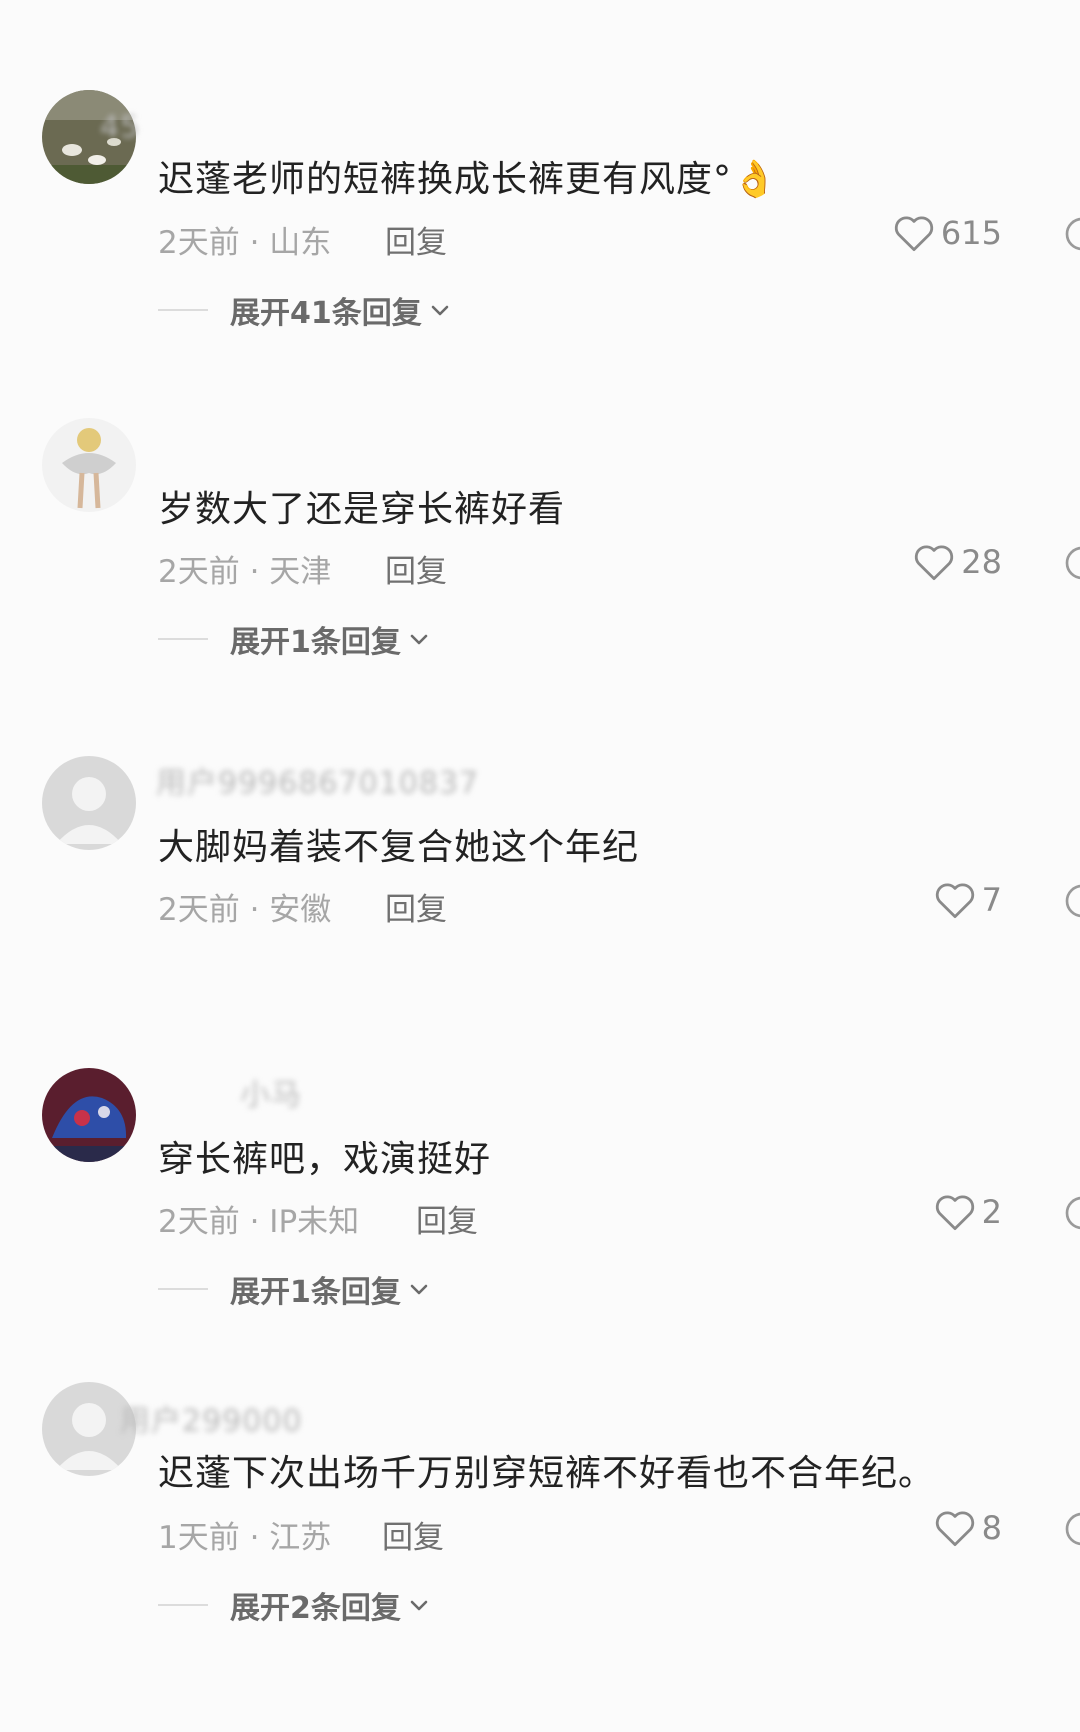 The width and height of the screenshot is (1080, 1732). What do you see at coordinates (468, 179) in the screenshot?
I see `comment-text: 迟蓬老师的短裤换成长裤更有风度°👌` at bounding box center [468, 179].